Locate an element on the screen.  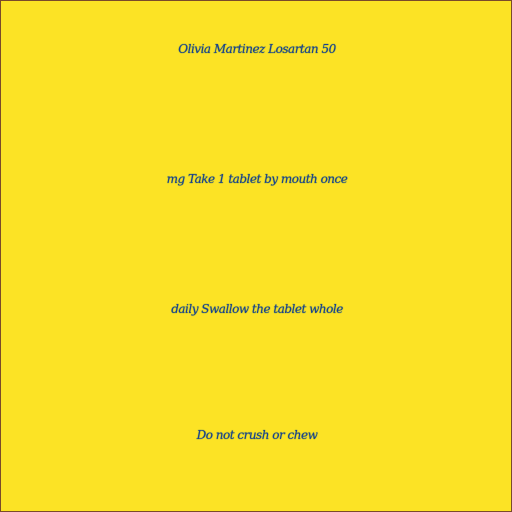
label-text-line-1: Olivia Martinez Losartan 50 is located at coordinates (257, 49).